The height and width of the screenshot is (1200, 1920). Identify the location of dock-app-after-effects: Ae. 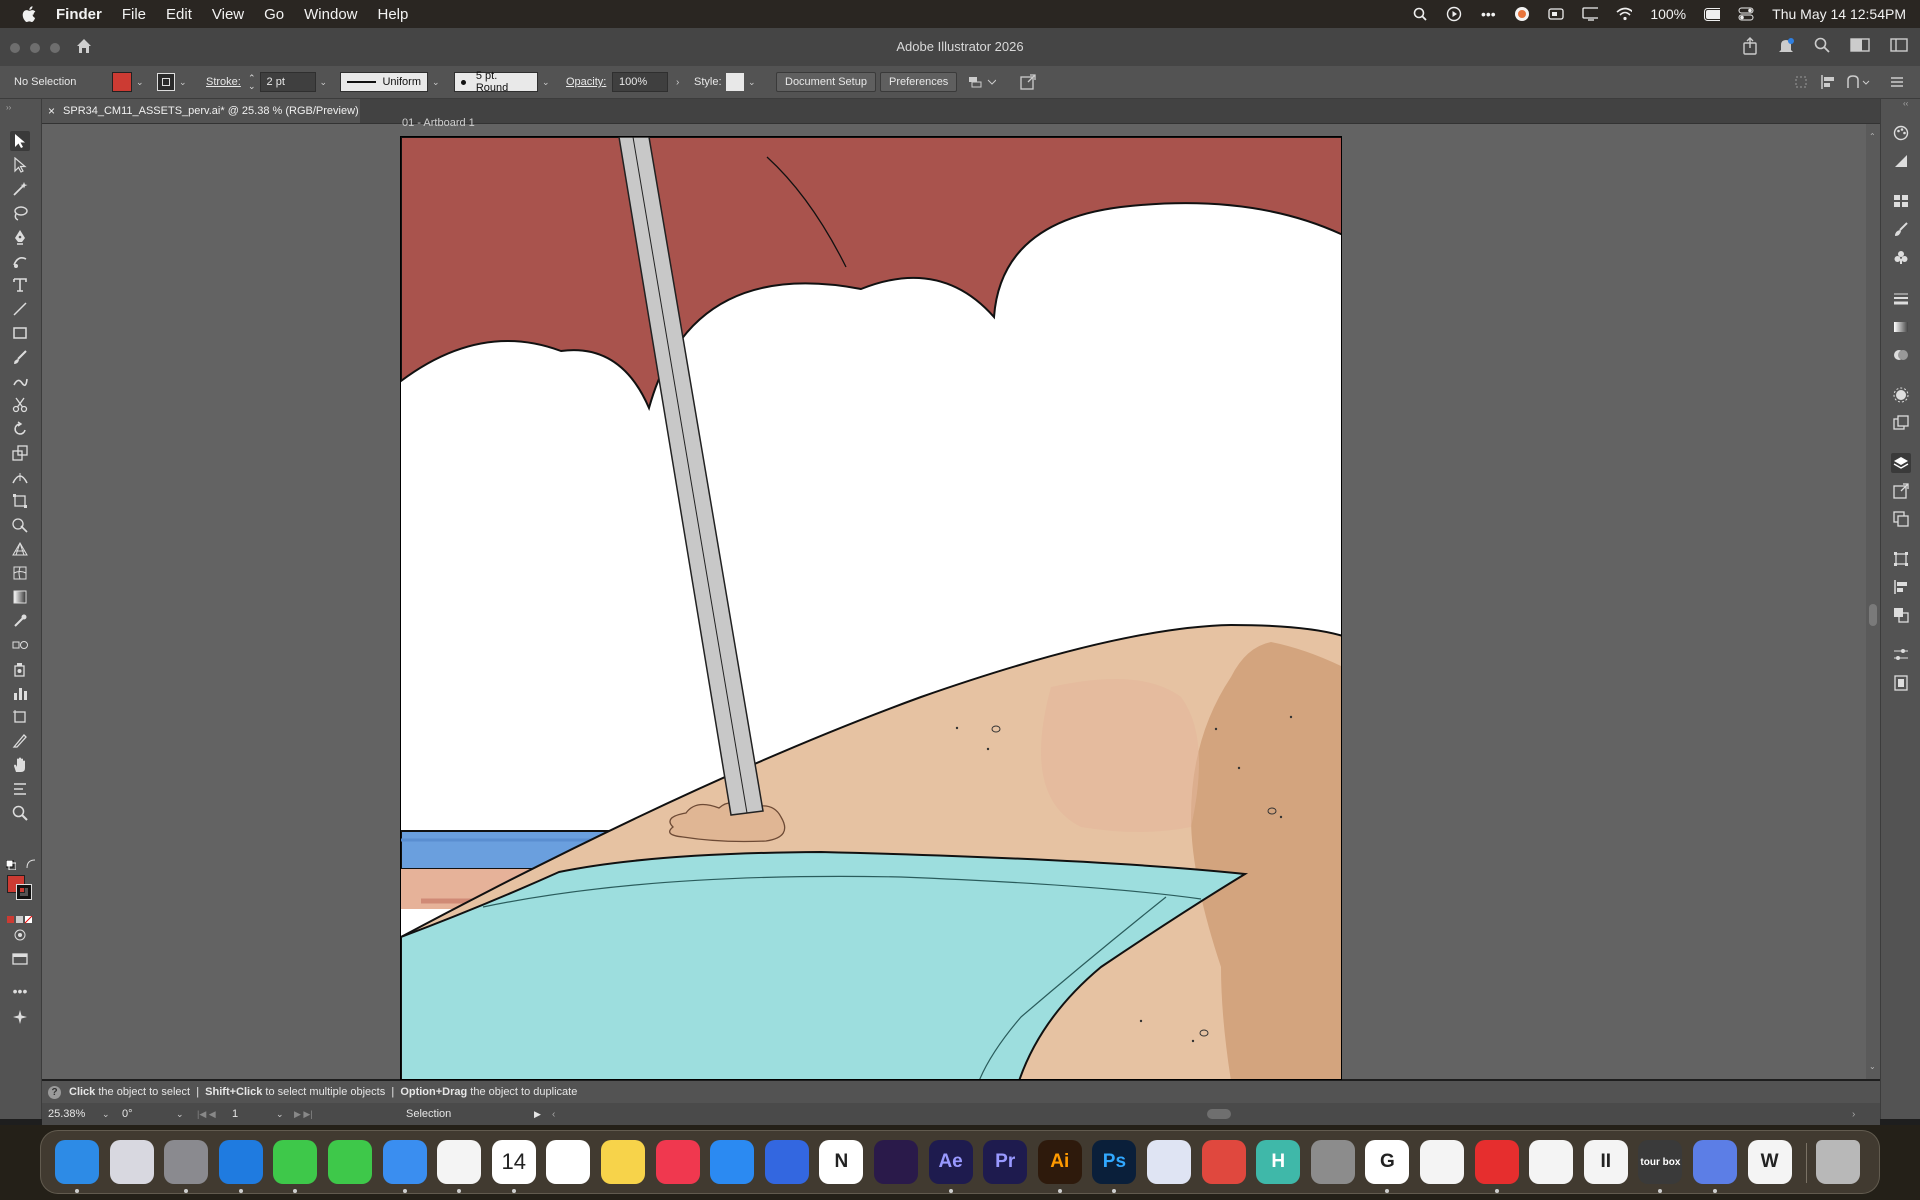
(950, 1162).